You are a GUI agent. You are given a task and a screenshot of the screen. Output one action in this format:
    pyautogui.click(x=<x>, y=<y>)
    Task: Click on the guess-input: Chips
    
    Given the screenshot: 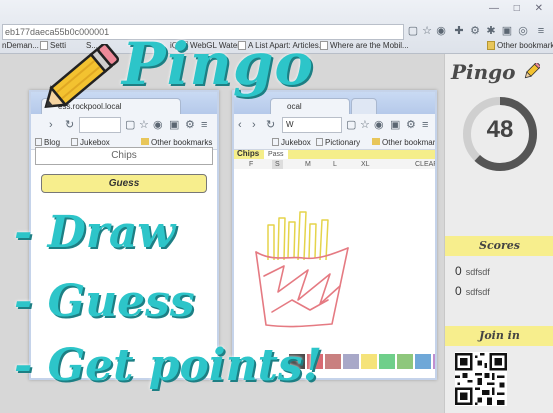 What is the action you would take?
    pyautogui.click(x=124, y=156)
    